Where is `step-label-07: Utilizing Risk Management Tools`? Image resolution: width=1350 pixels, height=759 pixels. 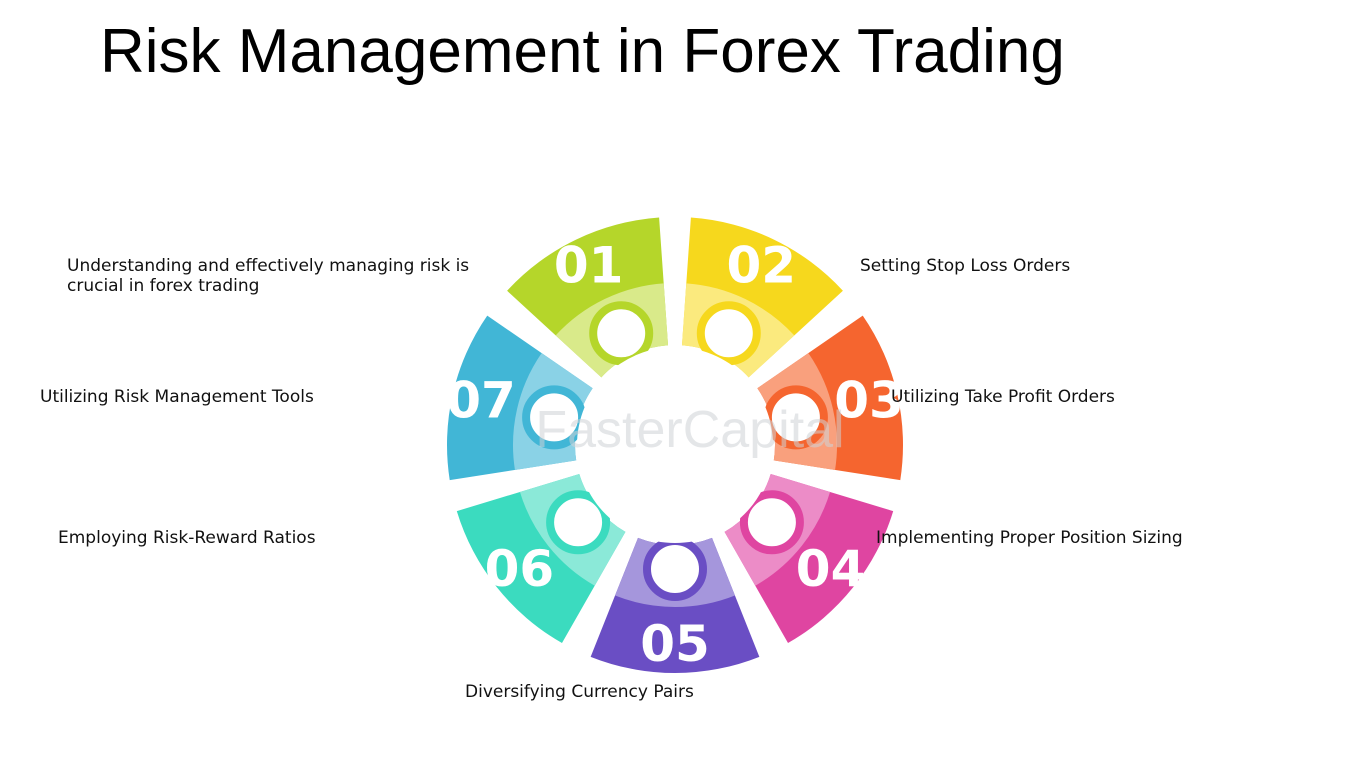 step-label-07: Utilizing Risk Management Tools is located at coordinates (177, 397).